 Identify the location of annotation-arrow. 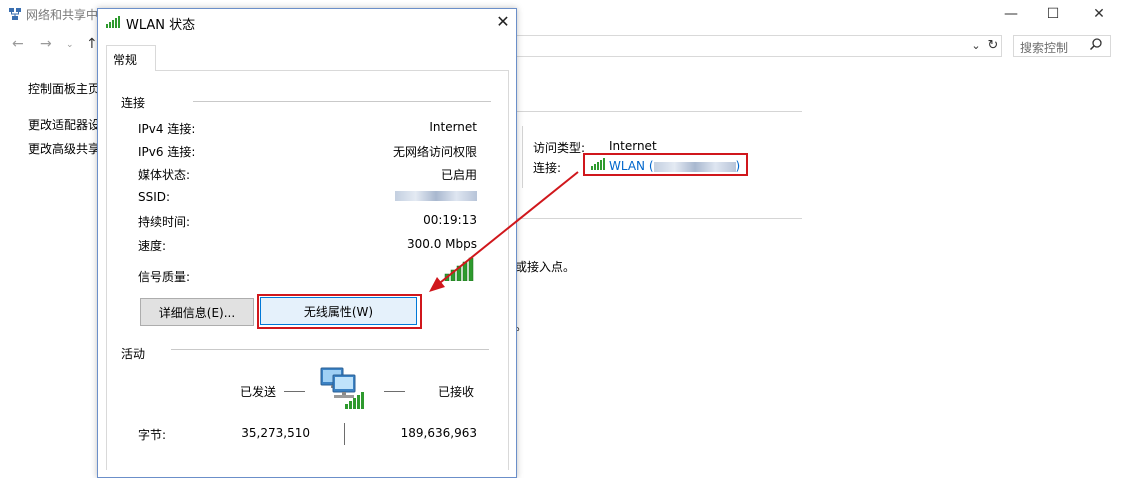
(504, 231).